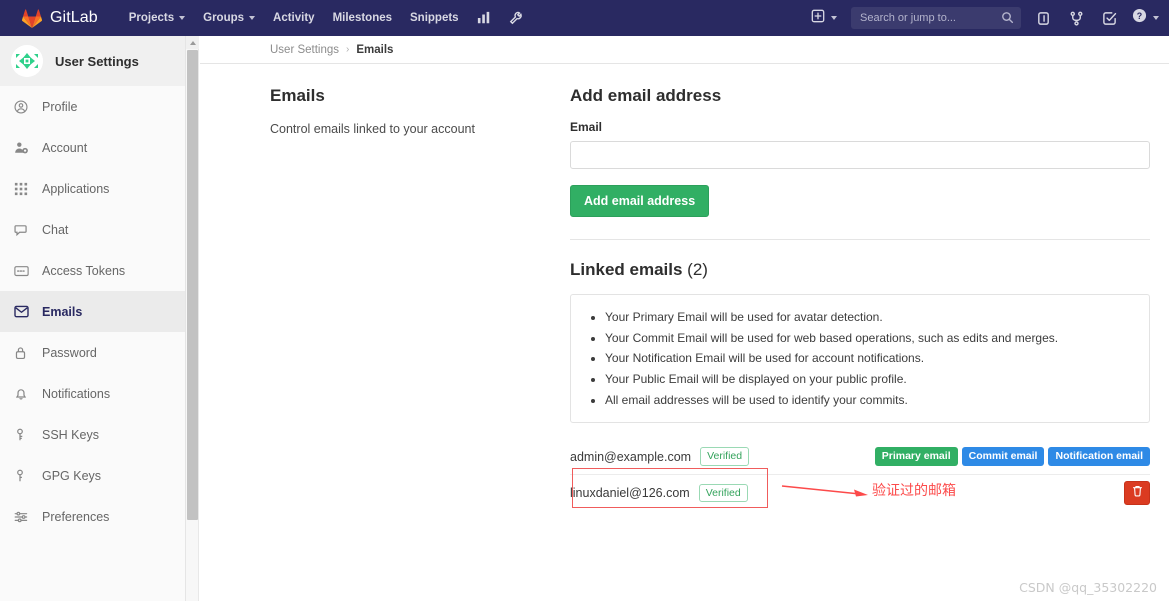  What do you see at coordinates (92, 229) in the screenshot?
I see `sidebar-item-chat: Chat` at bounding box center [92, 229].